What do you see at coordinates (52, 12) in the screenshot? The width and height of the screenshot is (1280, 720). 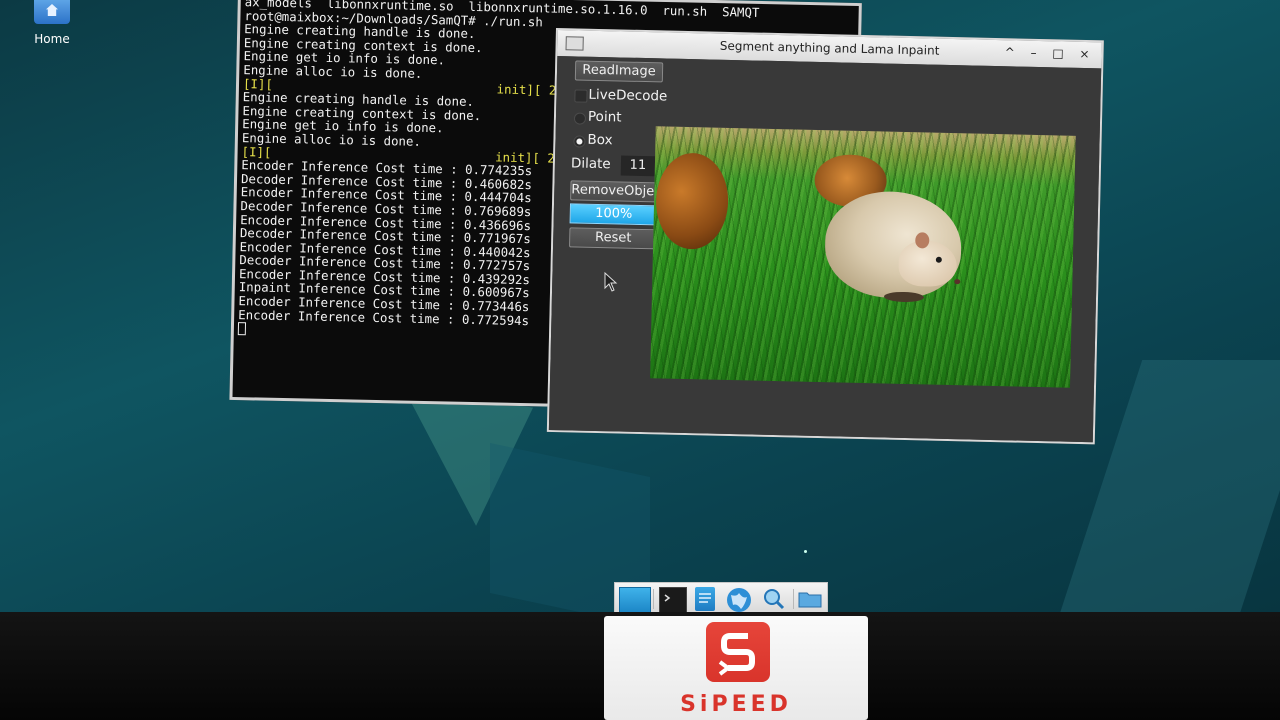 I see `home-folder-icon` at bounding box center [52, 12].